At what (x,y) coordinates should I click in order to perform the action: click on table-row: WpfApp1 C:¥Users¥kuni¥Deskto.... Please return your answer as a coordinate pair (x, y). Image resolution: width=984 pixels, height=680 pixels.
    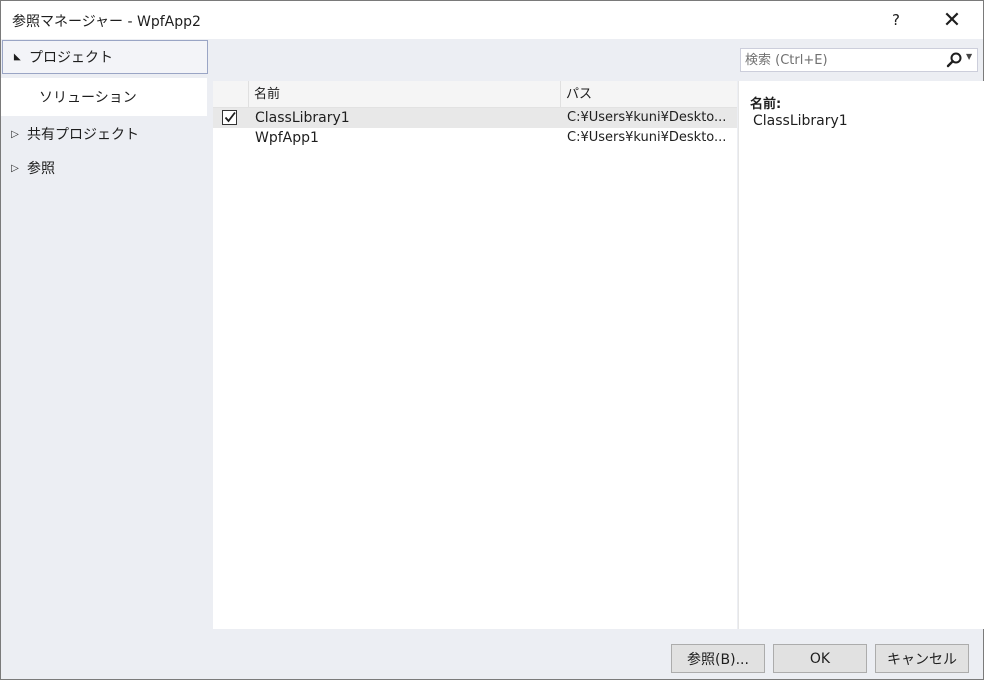
    Looking at the image, I should click on (475, 138).